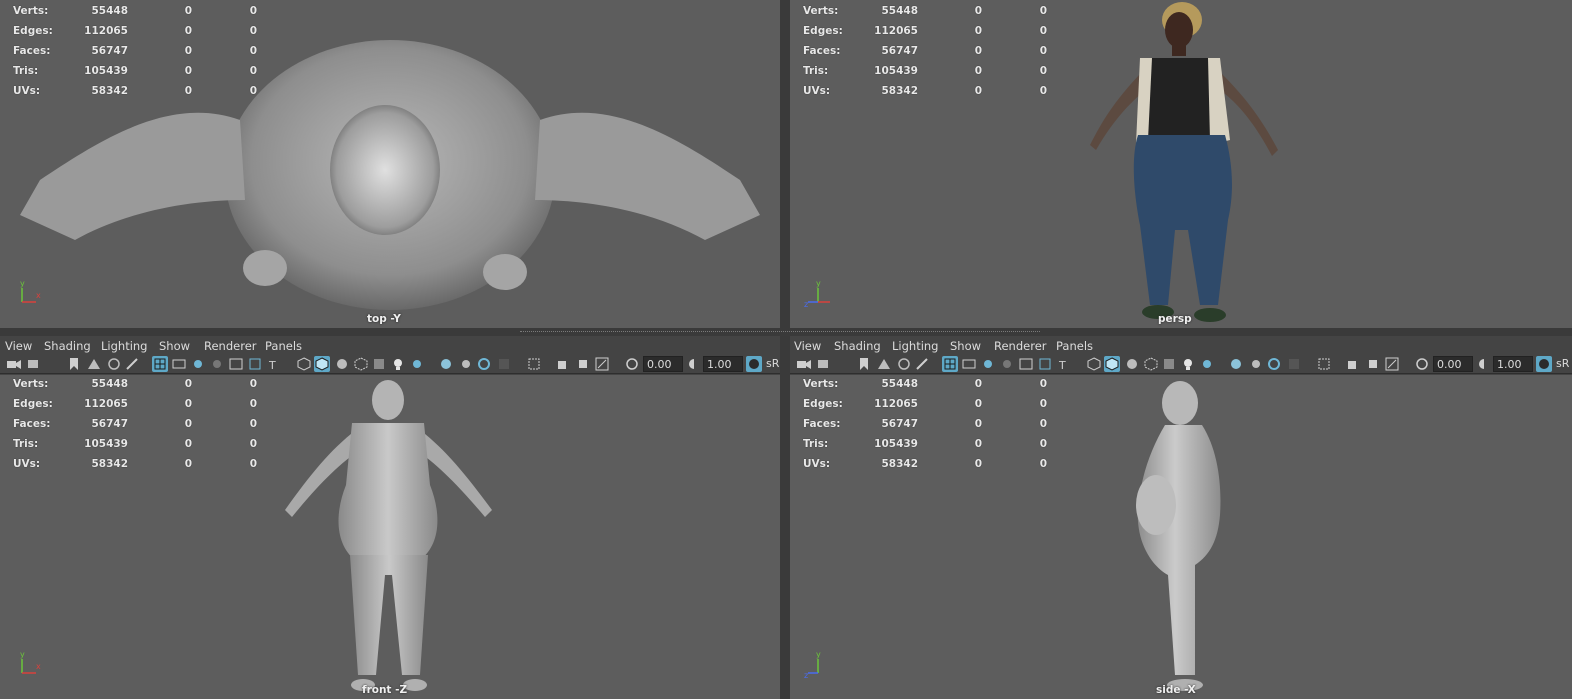 The image size is (1572, 699). What do you see at coordinates (135, 404) in the screenshot?
I see `stat-edges: Edges: 112065 0 0` at bounding box center [135, 404].